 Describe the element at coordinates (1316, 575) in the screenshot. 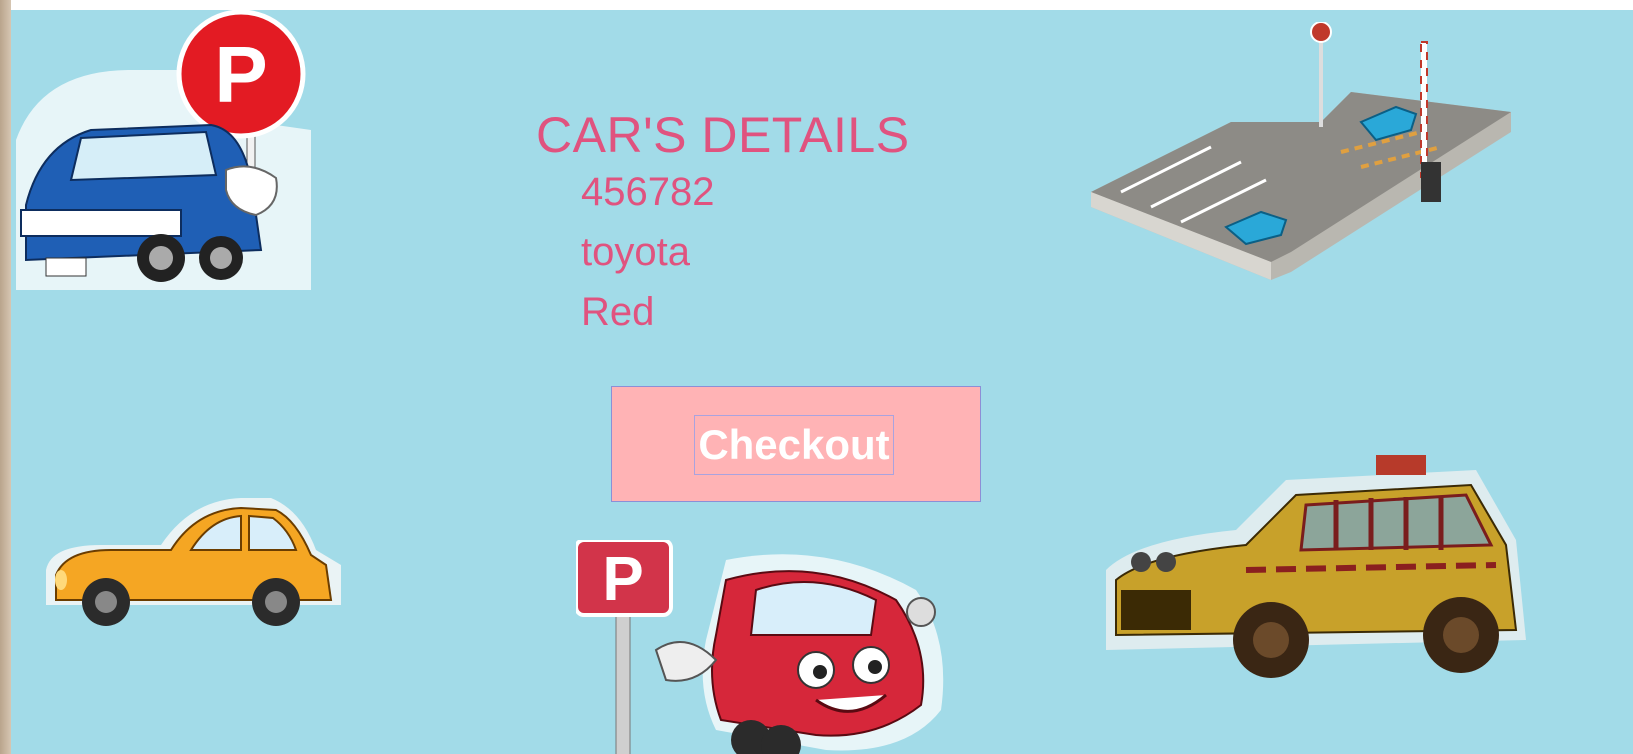

I see `yellow-suv-illustration` at that location.